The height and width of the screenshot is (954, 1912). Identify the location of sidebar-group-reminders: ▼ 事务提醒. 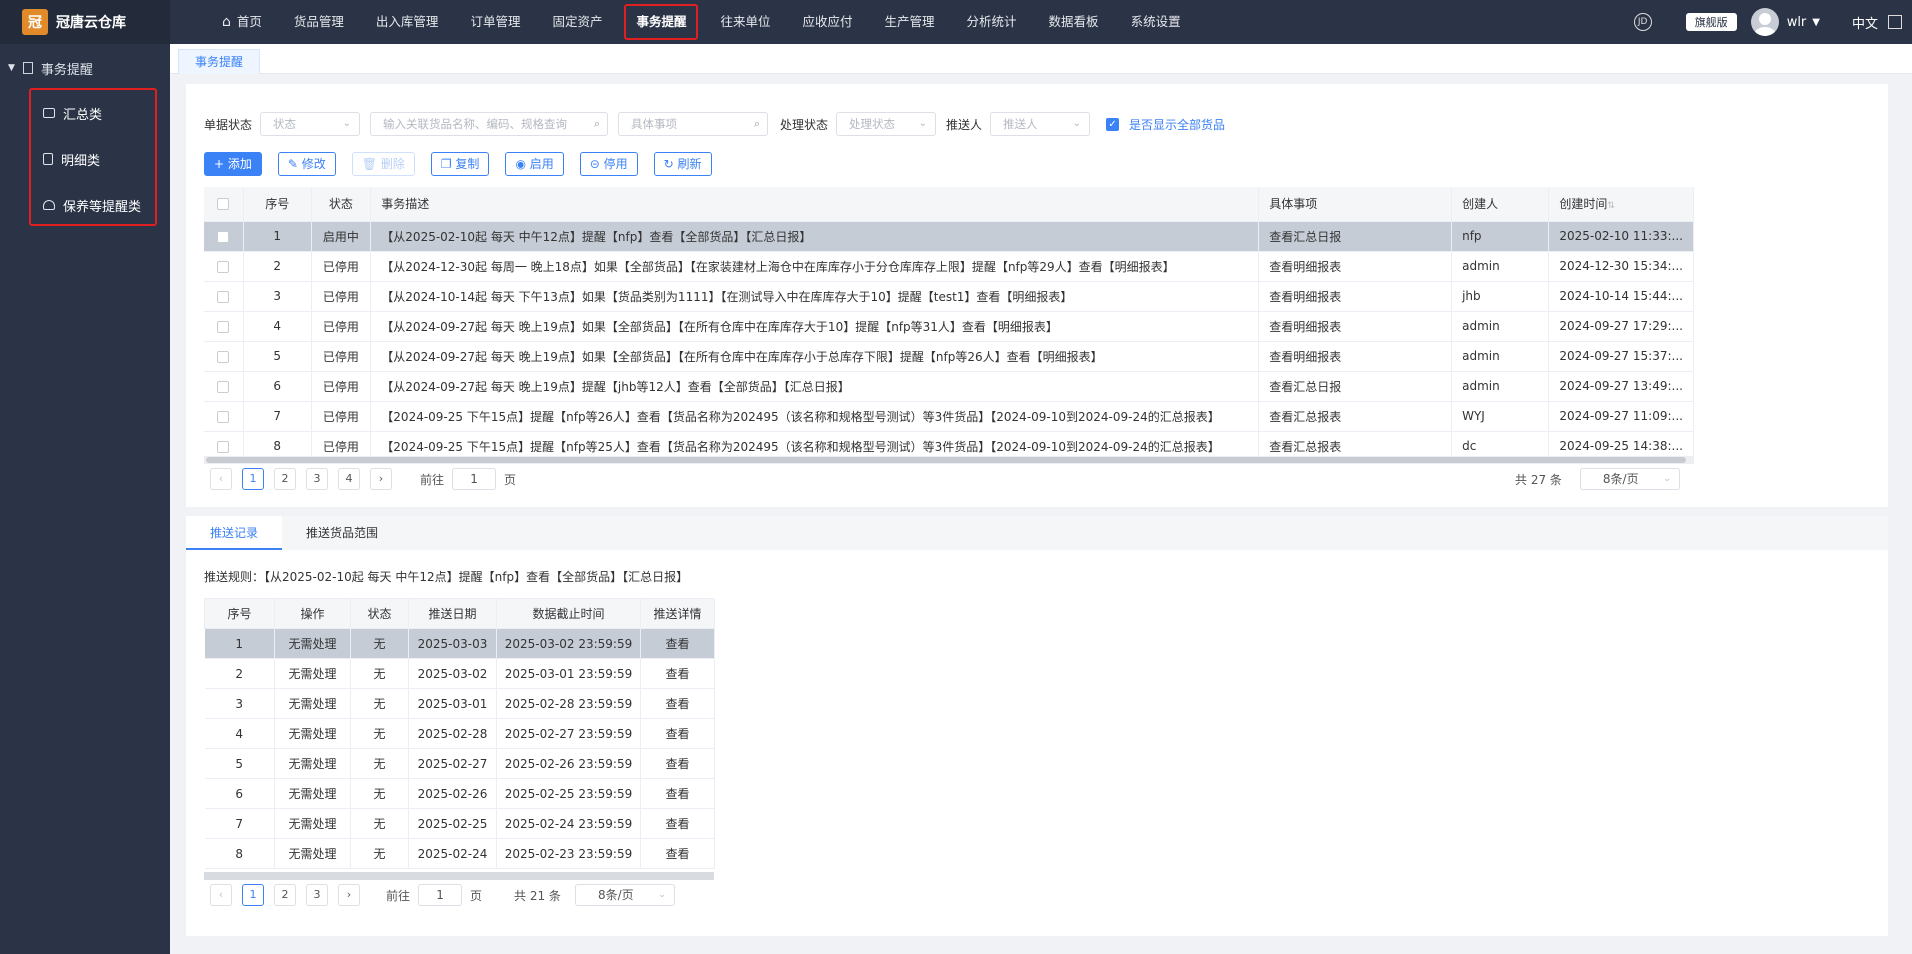
(85, 68).